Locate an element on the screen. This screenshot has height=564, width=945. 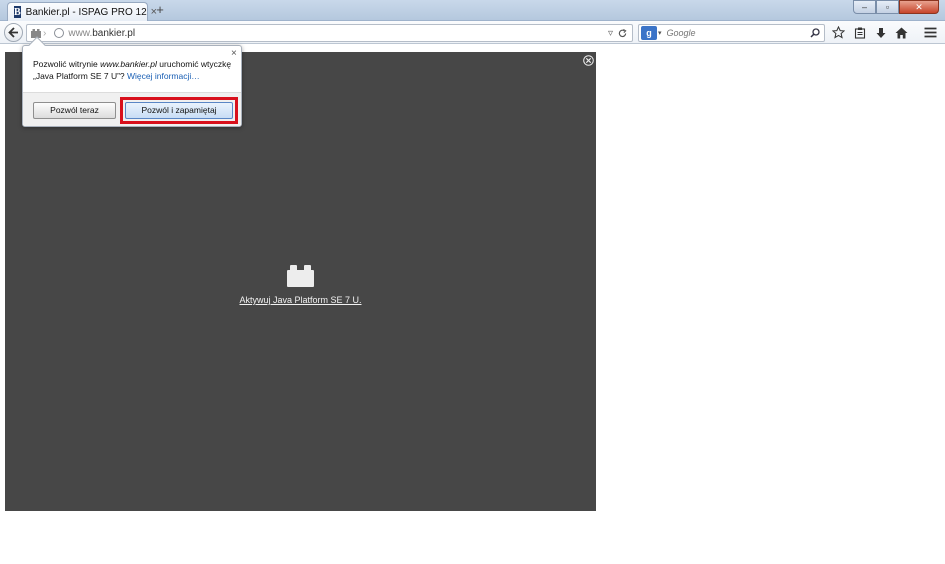
plugin-close-icon is located at coordinates (588, 60).